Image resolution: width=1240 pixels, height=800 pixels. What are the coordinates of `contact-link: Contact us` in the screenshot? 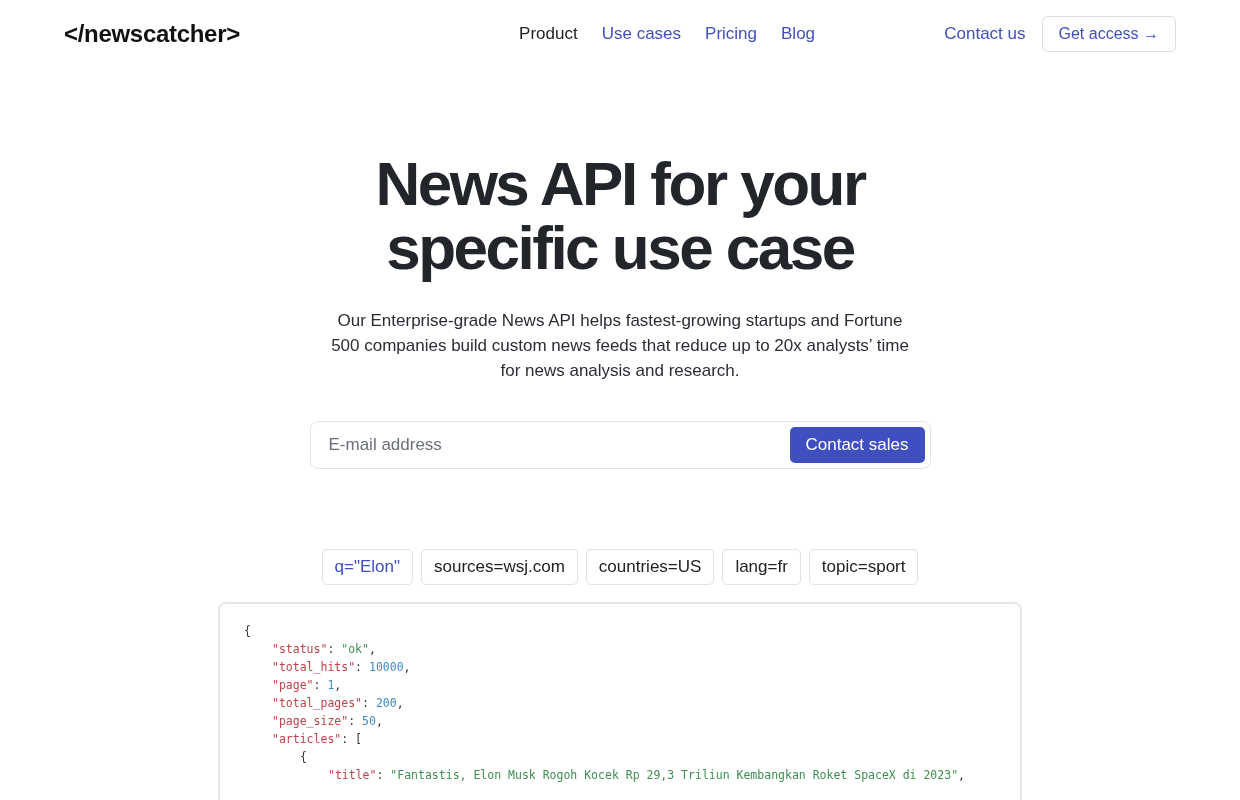 It's located at (985, 34).